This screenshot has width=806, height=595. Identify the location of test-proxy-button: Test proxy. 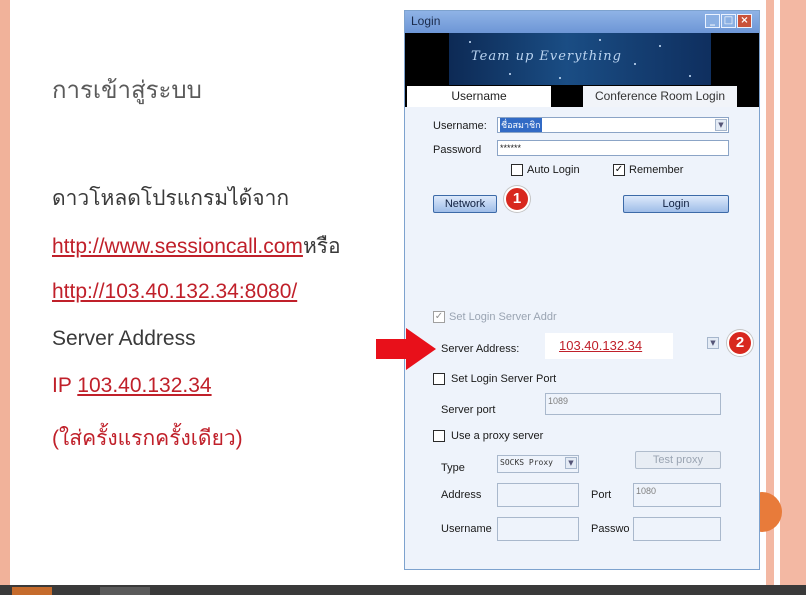
(678, 460).